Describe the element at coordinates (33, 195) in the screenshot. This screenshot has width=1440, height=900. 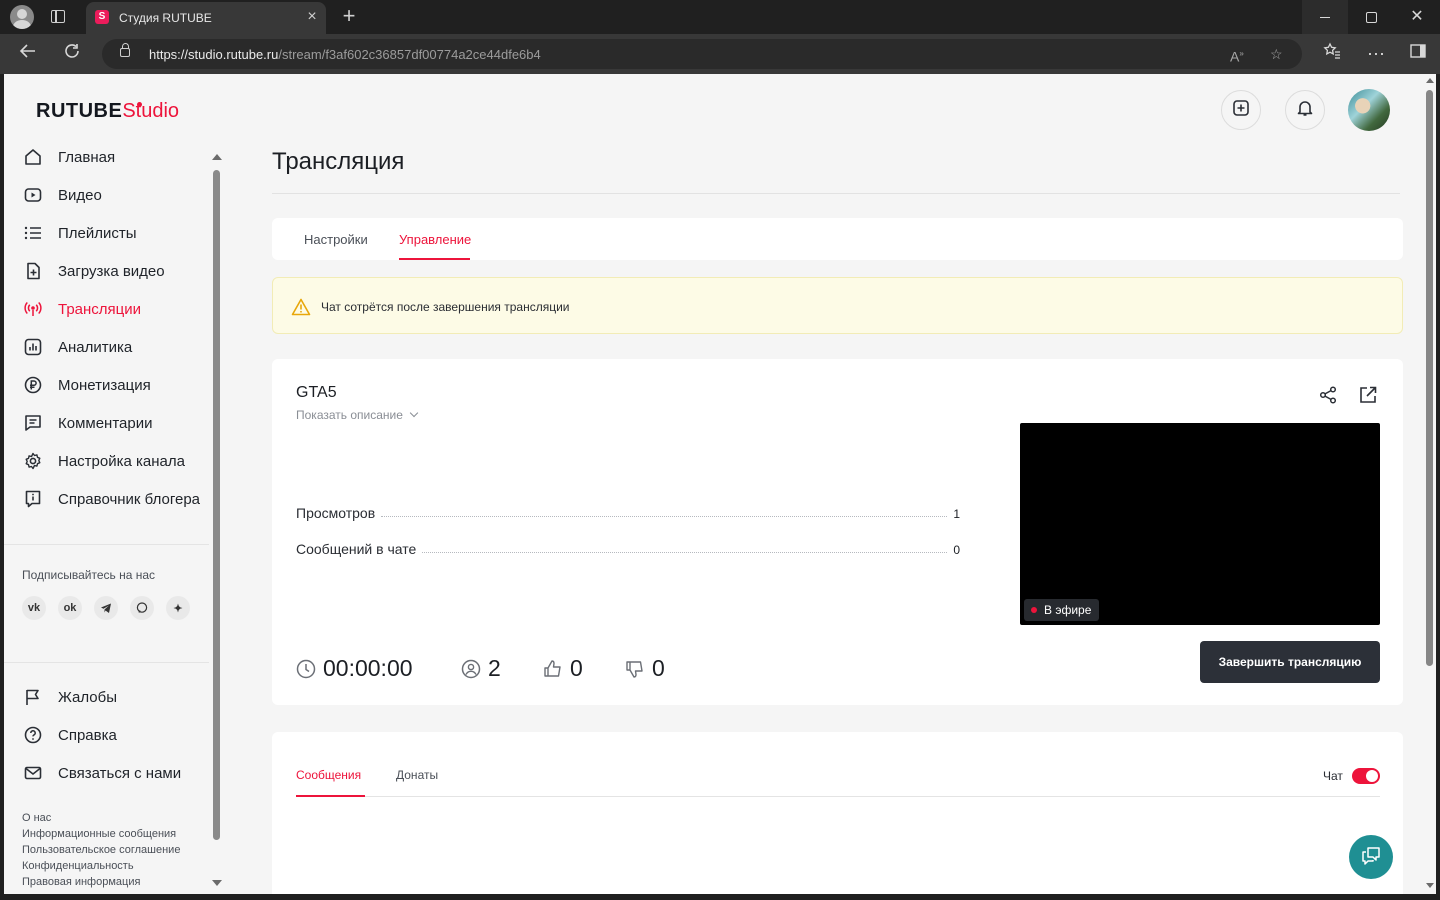
I see `video-icon` at that location.